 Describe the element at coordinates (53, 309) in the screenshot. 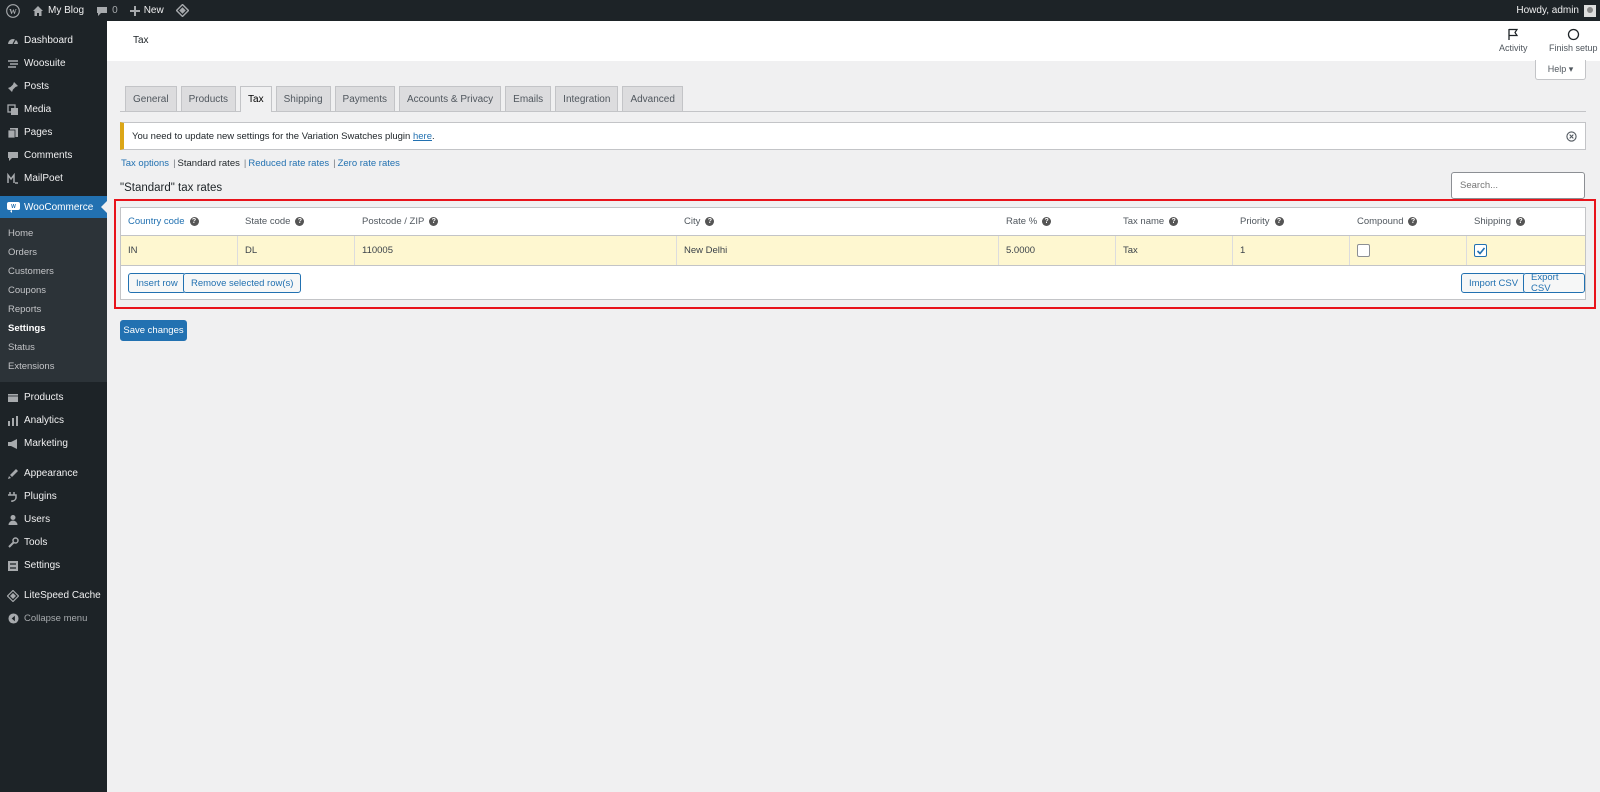

I see `submenu-reports: Reports` at that location.